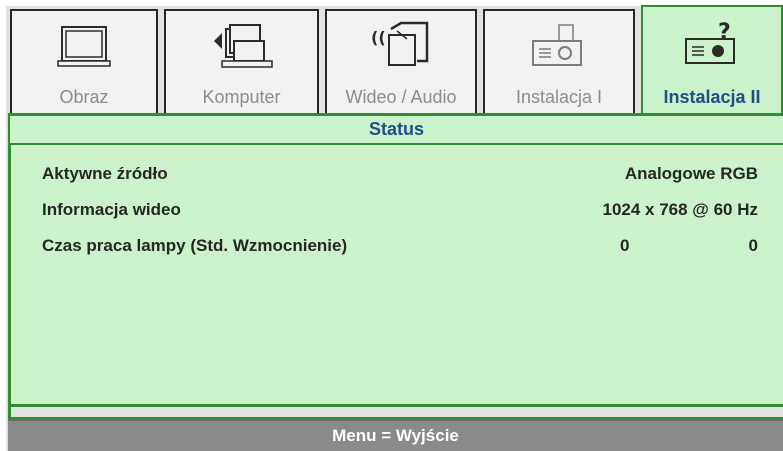 The width and height of the screenshot is (783, 451). Describe the element at coordinates (397, 412) in the screenshot. I see `panel-bottom-gap` at that location.